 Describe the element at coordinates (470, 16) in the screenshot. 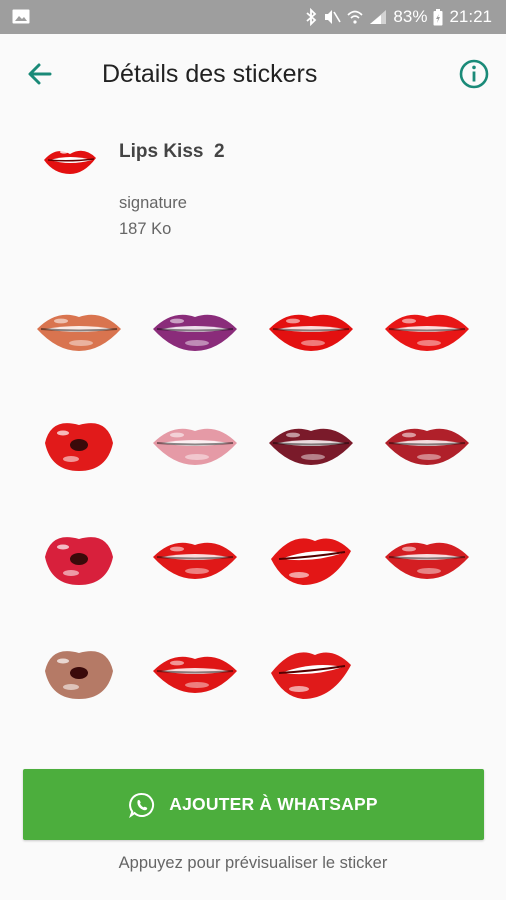

I see `clock: 21:21` at that location.